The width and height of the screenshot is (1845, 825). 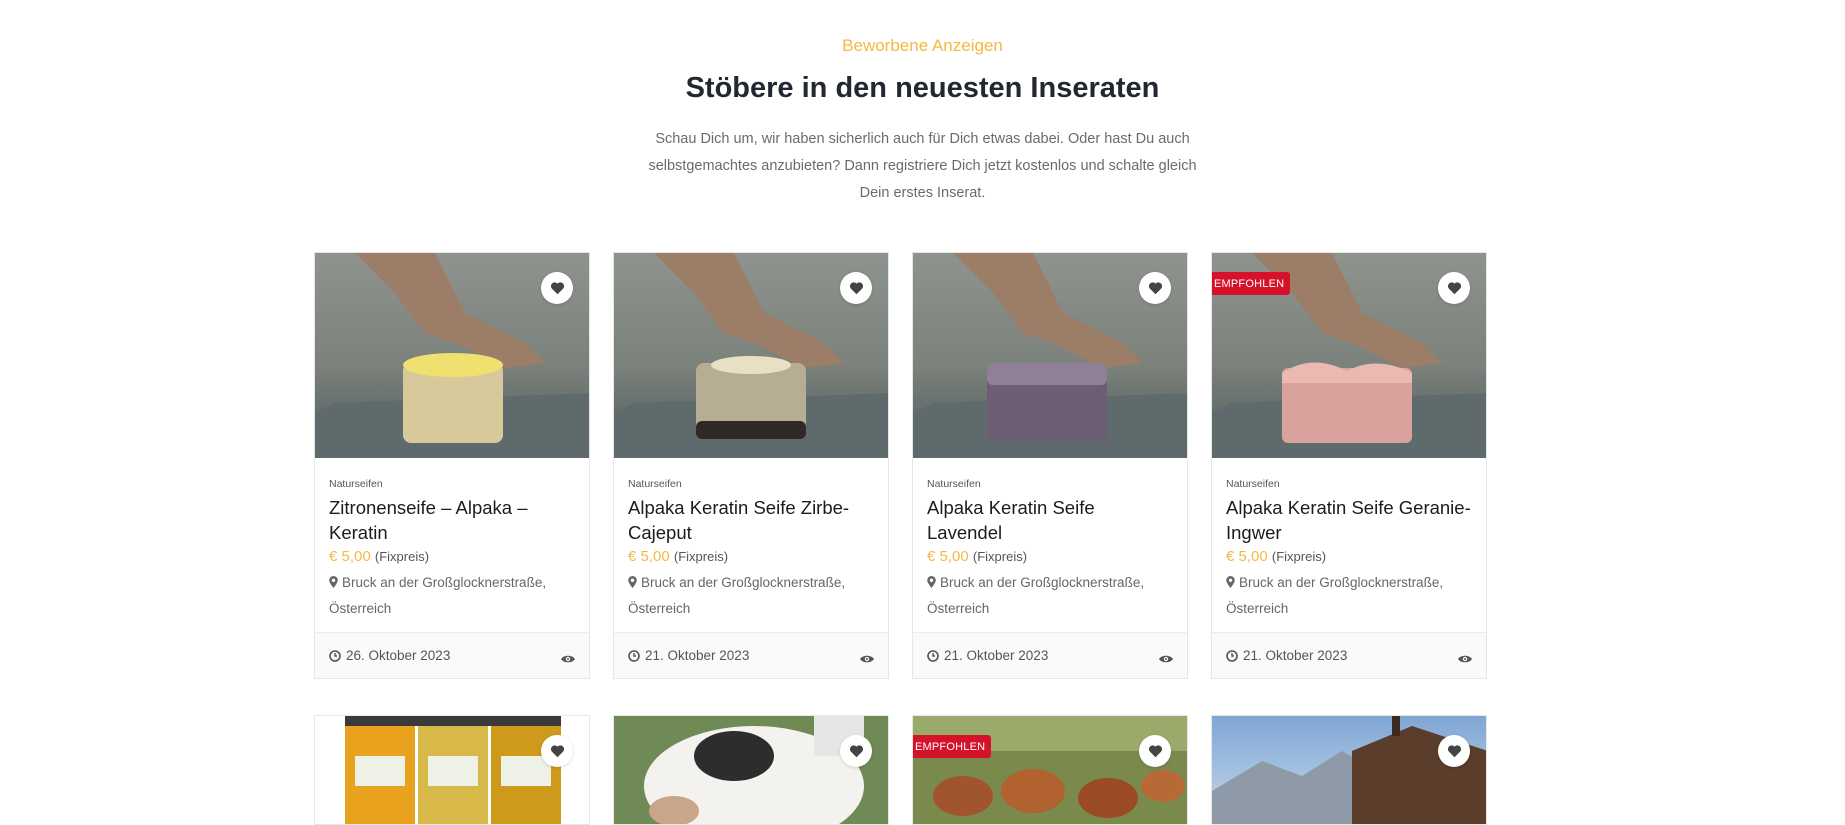 I want to click on section-title: Stöbere in den neuesten Inseraten, so click(x=922, y=88).